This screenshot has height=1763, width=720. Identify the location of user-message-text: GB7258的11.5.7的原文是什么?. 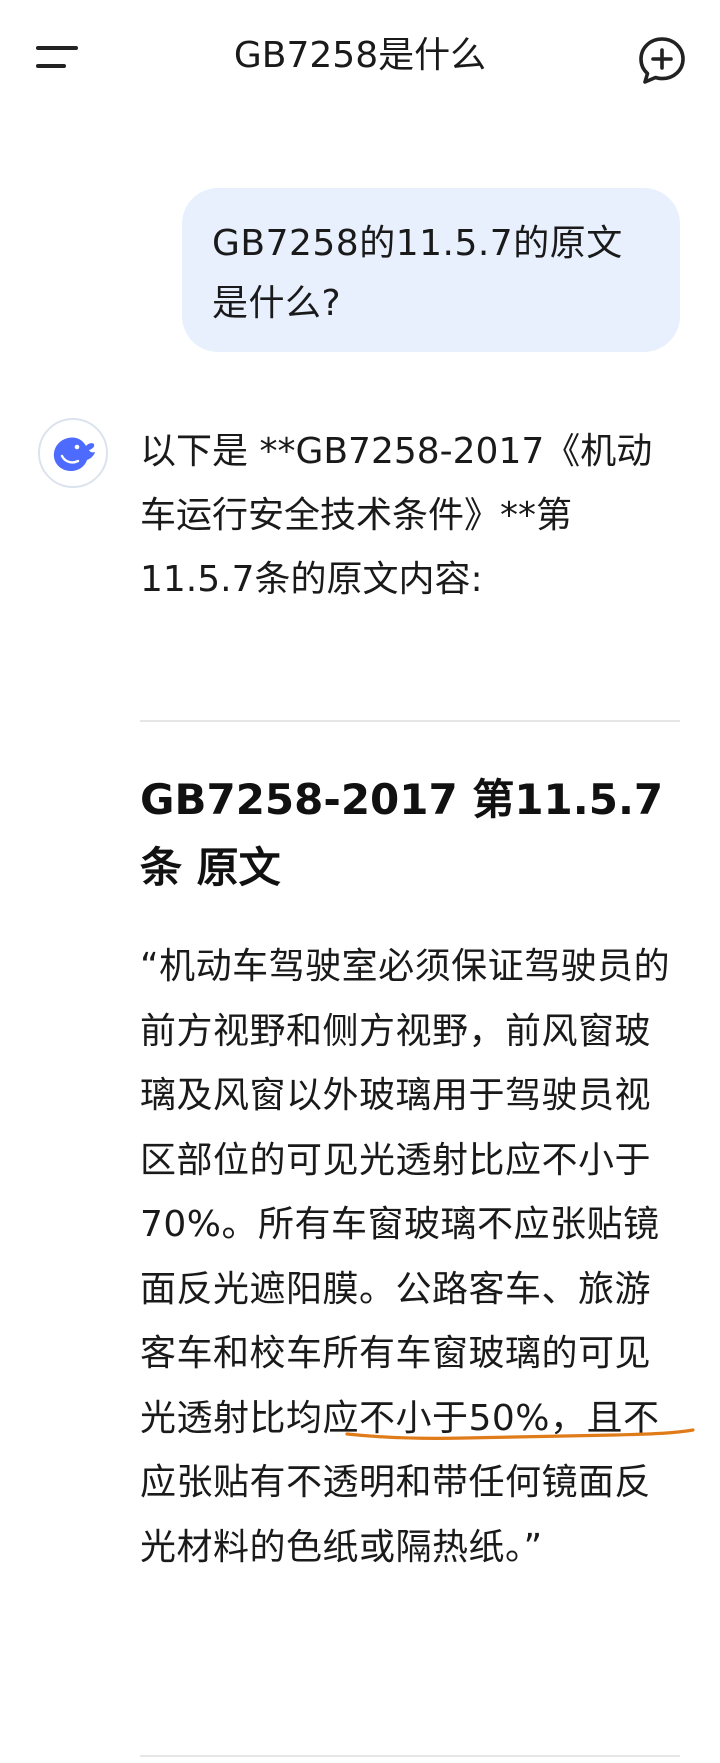
(417, 273).